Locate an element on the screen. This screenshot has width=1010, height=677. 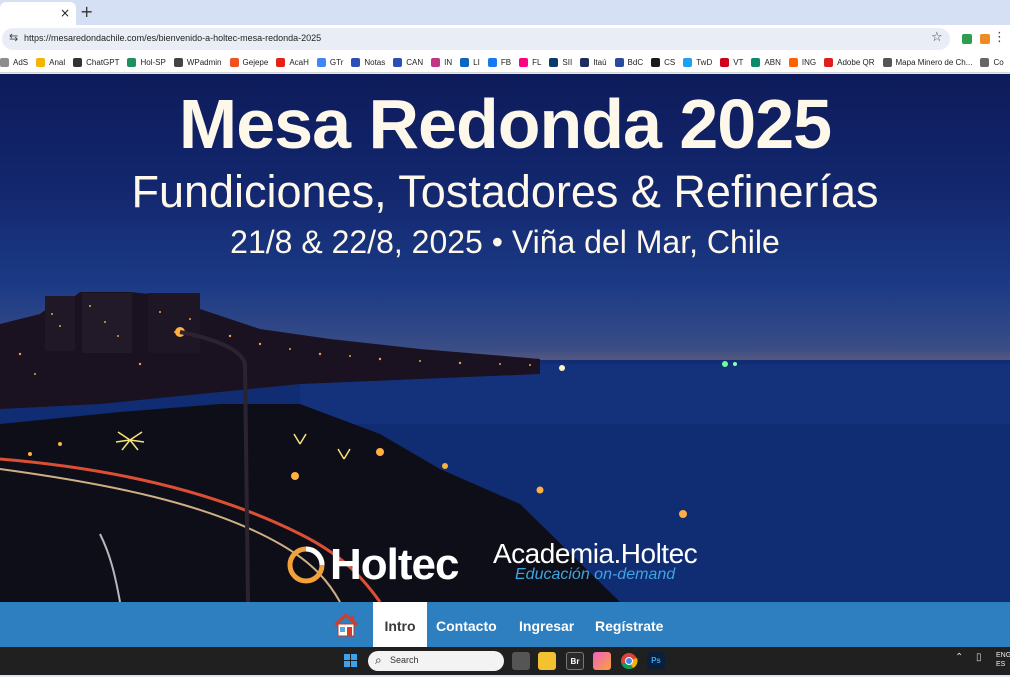
bookmark-item: TwD is located at coordinates (697, 62).